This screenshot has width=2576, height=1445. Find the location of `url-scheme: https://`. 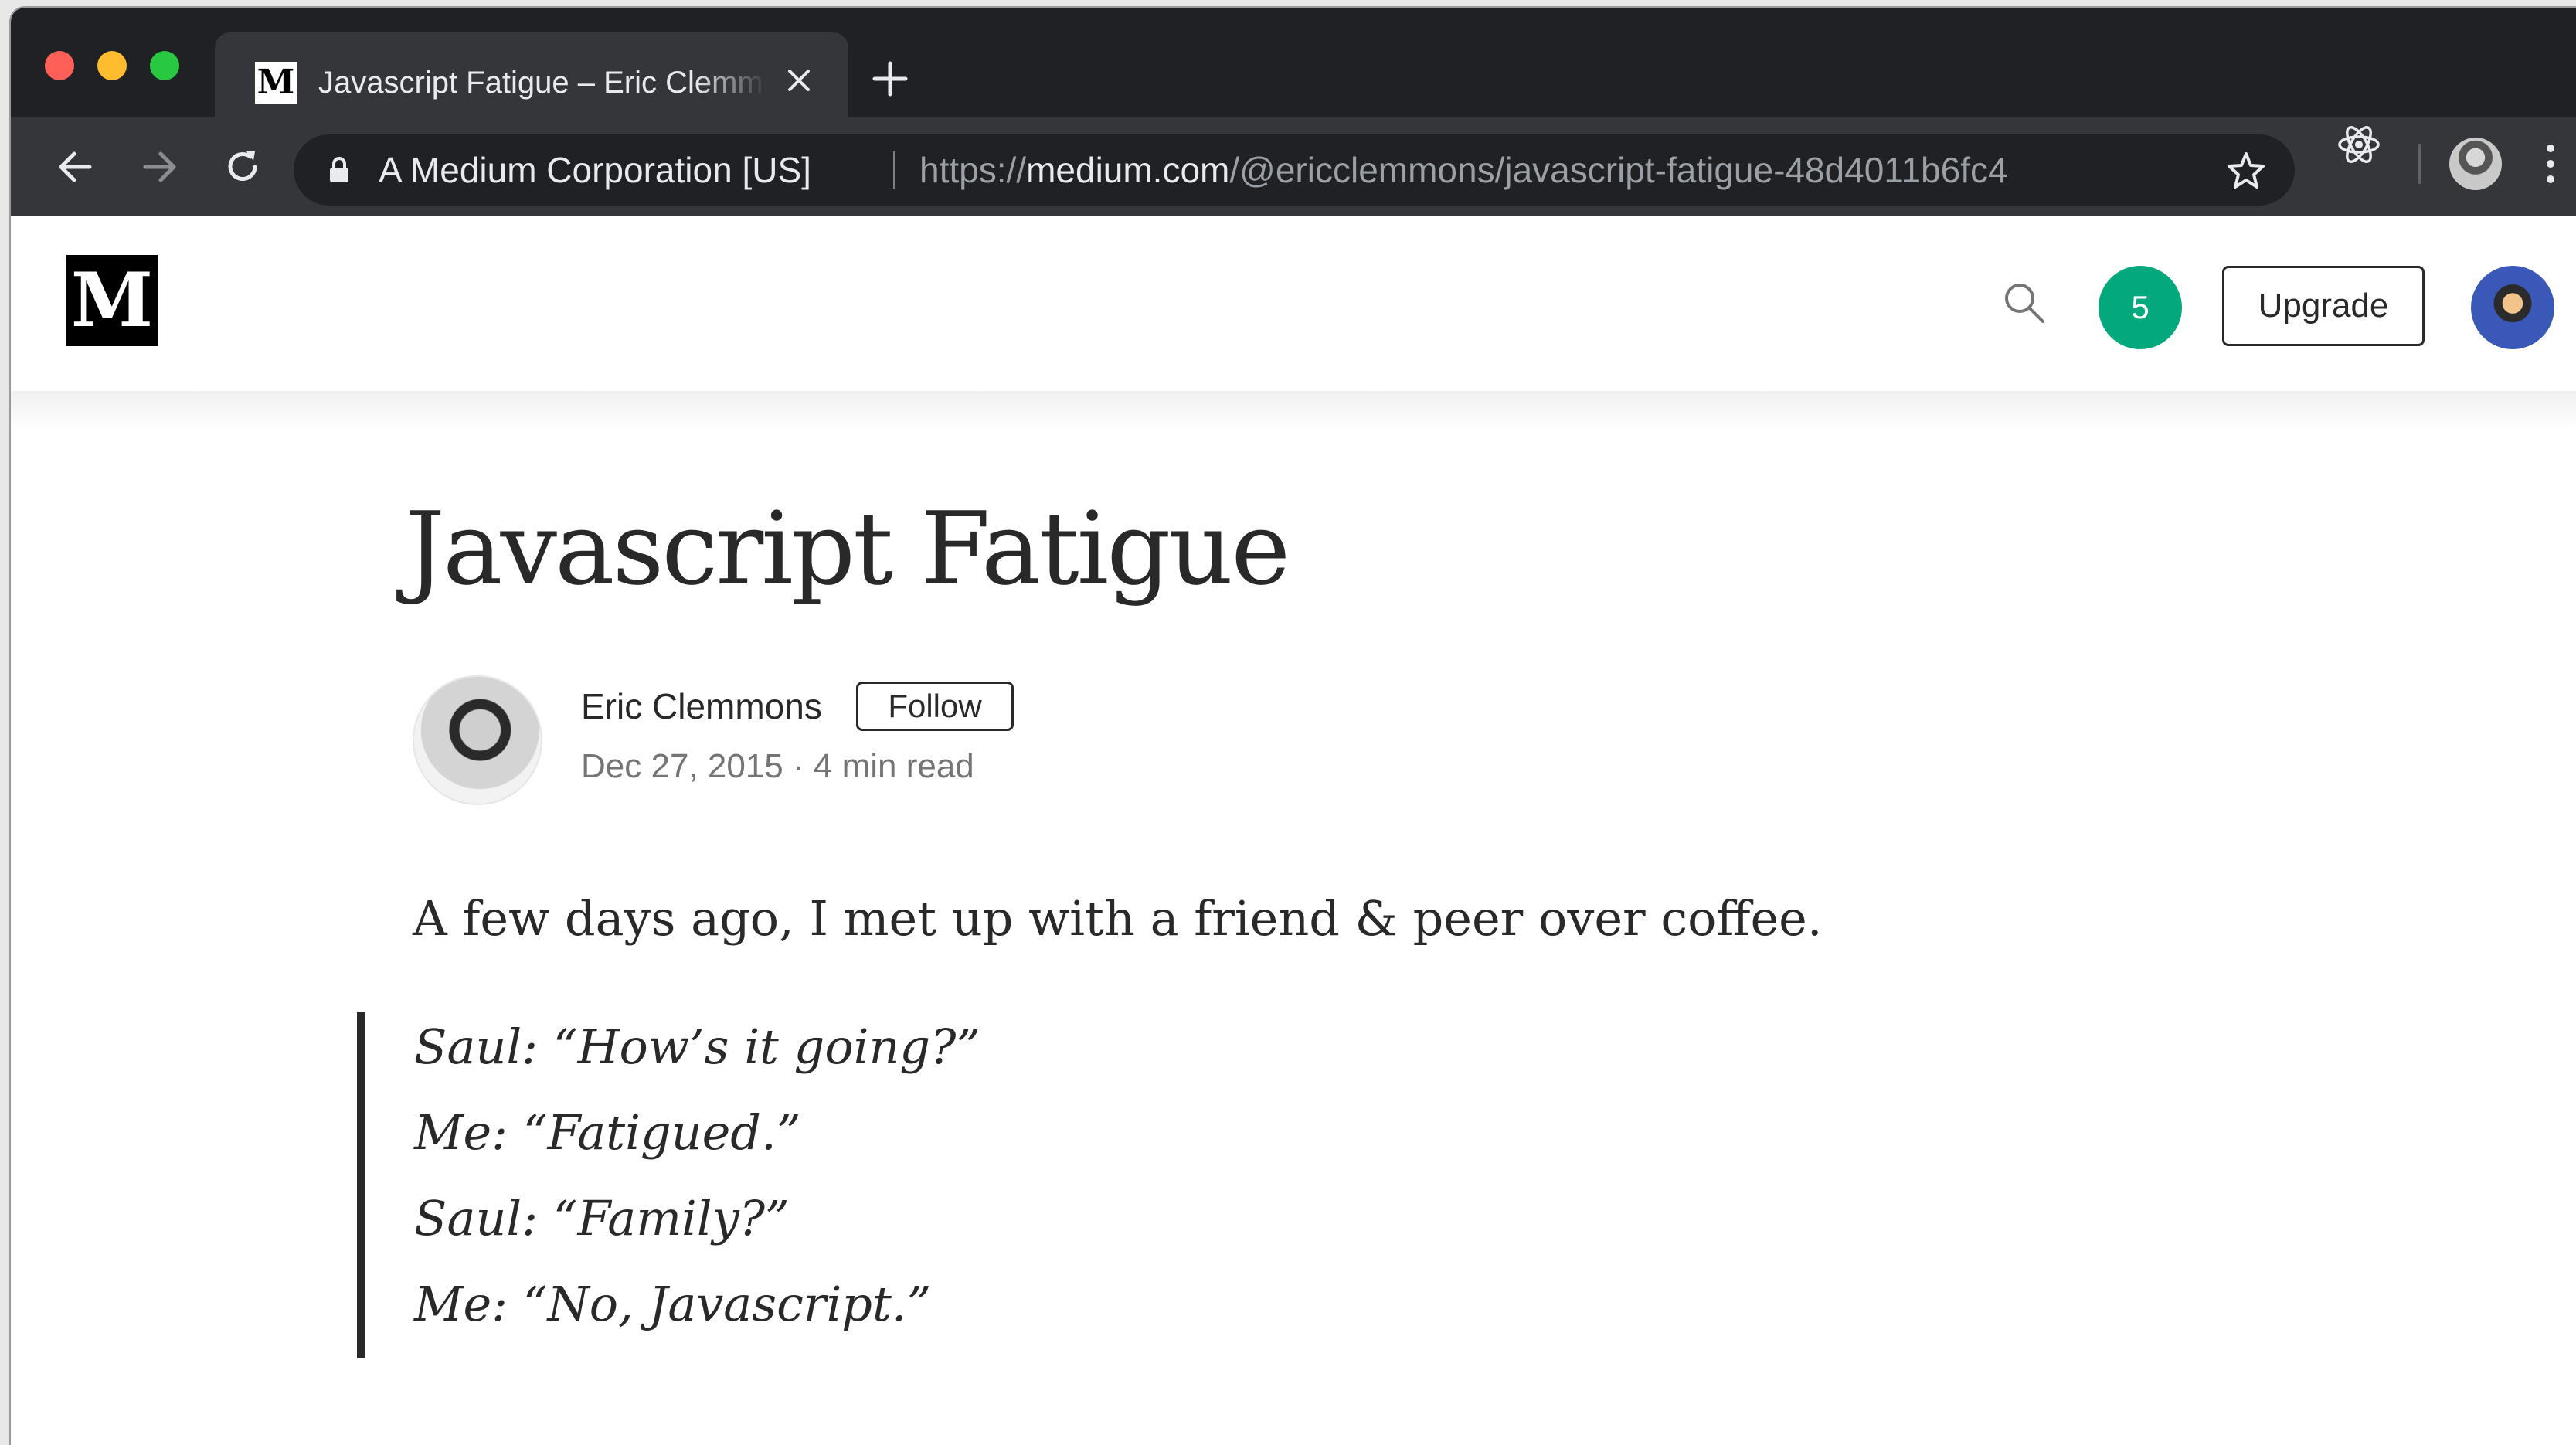

url-scheme: https:// is located at coordinates (973, 170).